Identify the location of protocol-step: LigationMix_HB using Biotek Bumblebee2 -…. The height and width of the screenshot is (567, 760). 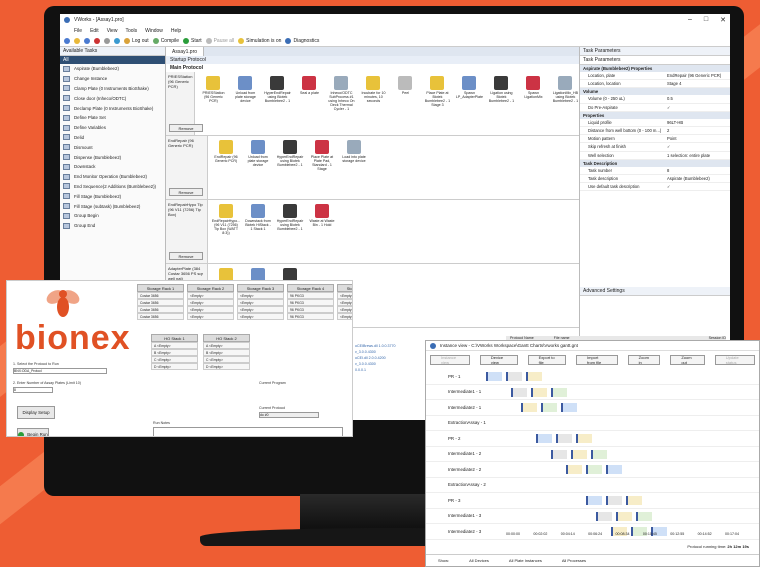
(565, 103).